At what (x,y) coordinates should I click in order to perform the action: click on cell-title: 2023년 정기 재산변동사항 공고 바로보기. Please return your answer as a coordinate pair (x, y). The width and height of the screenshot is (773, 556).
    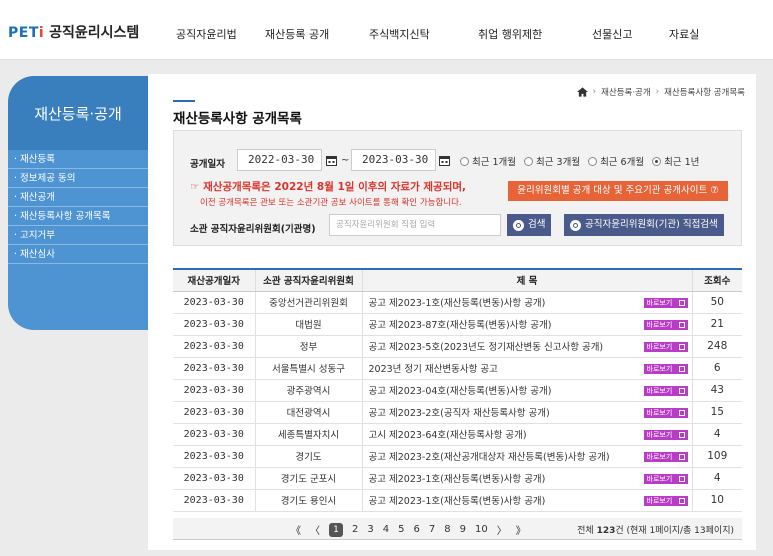
    Looking at the image, I should click on (527, 368).